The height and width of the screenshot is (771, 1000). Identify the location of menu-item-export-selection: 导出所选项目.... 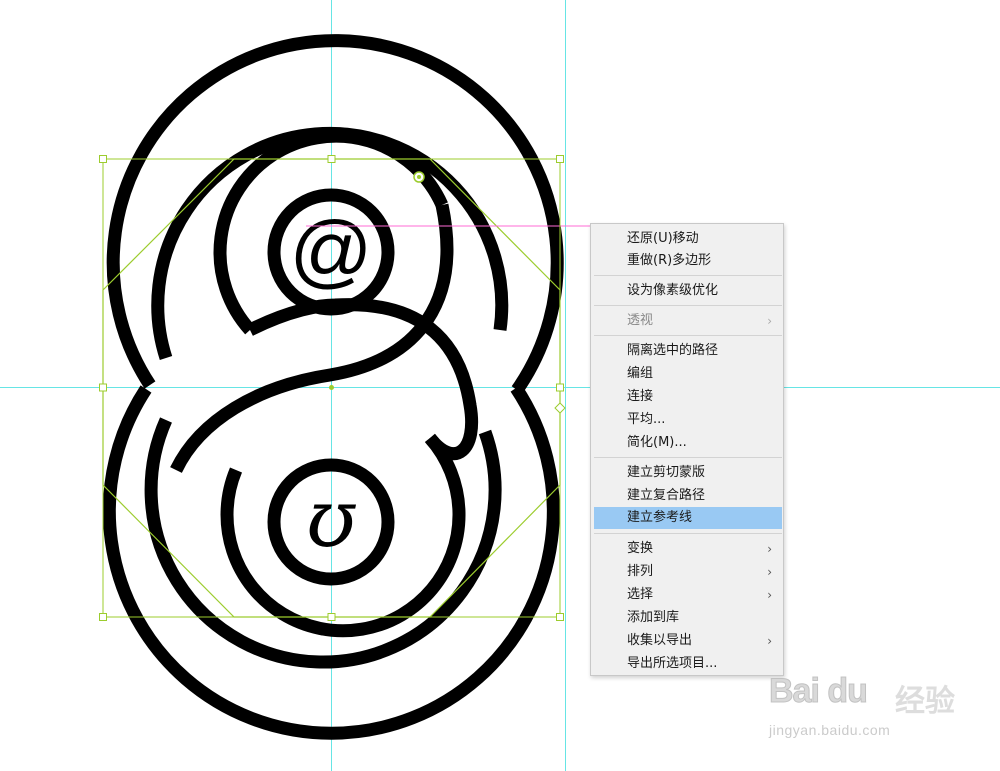
(688, 664).